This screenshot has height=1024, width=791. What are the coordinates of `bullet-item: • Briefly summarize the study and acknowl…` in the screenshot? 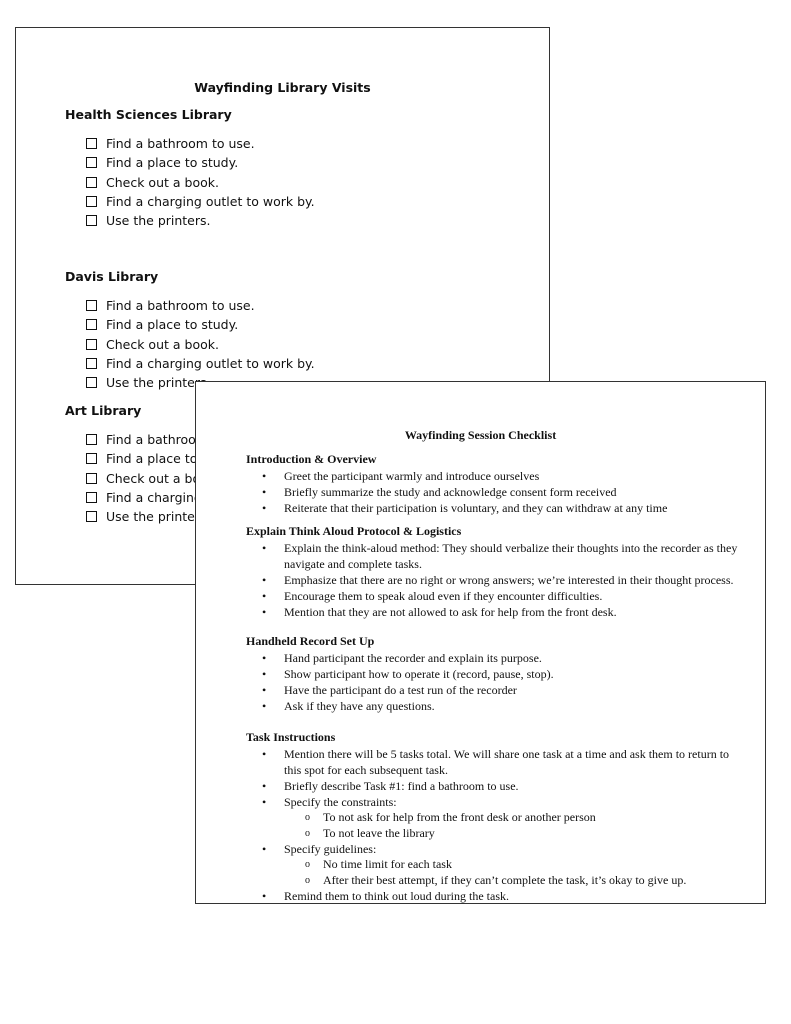 It's located at (495, 492).